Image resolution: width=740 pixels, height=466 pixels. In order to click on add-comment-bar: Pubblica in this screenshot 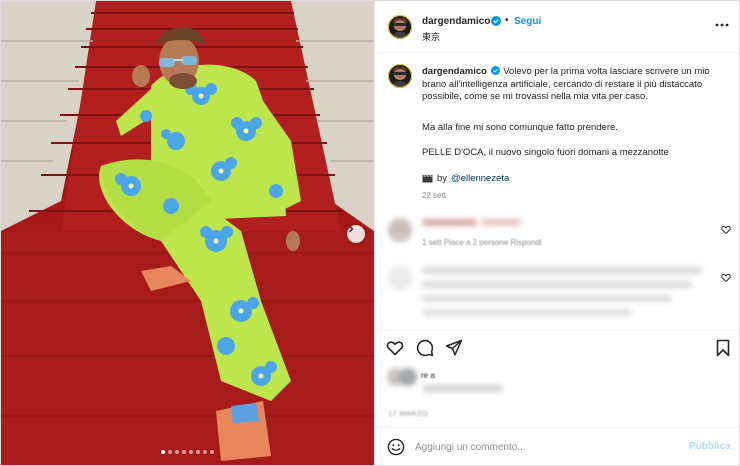, I will do `click(557, 446)`.